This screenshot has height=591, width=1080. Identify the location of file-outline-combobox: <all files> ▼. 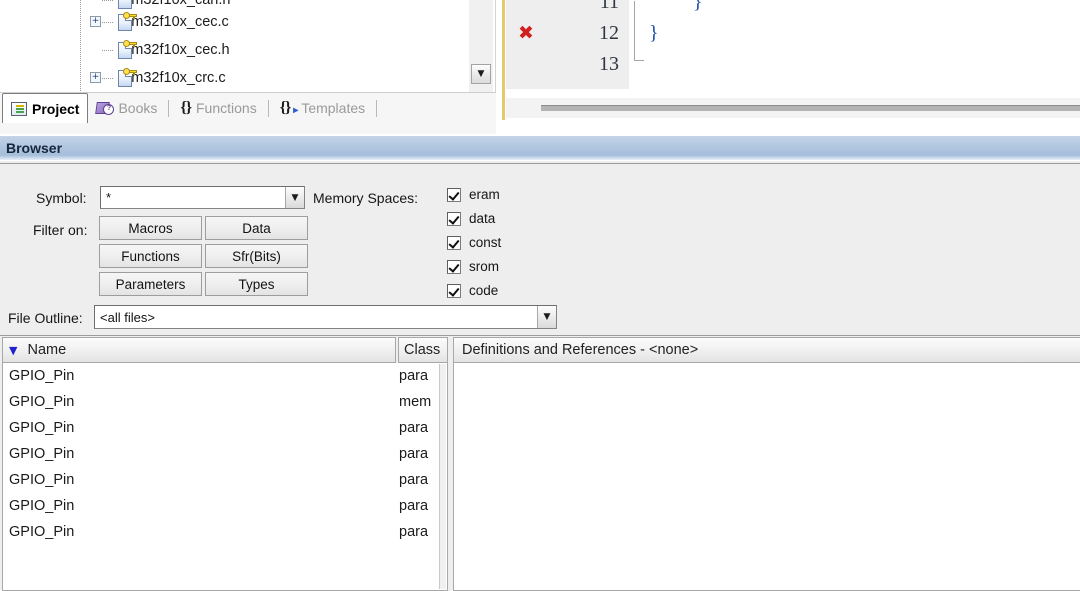
(325, 317).